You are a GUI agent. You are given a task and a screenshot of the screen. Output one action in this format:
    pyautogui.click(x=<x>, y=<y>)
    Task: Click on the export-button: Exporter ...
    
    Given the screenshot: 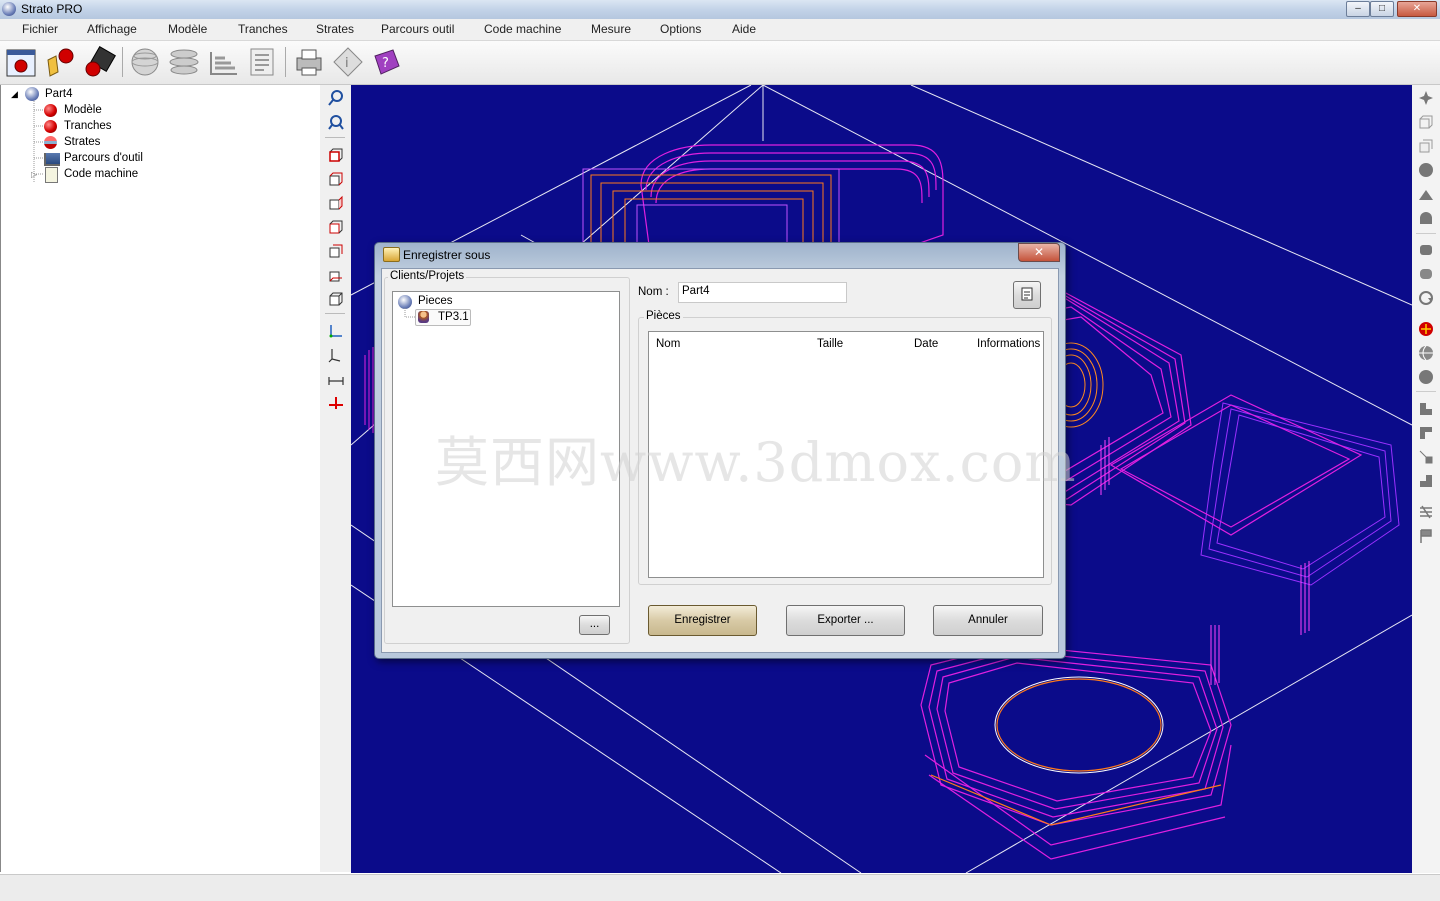 What is the action you would take?
    pyautogui.click(x=845, y=620)
    